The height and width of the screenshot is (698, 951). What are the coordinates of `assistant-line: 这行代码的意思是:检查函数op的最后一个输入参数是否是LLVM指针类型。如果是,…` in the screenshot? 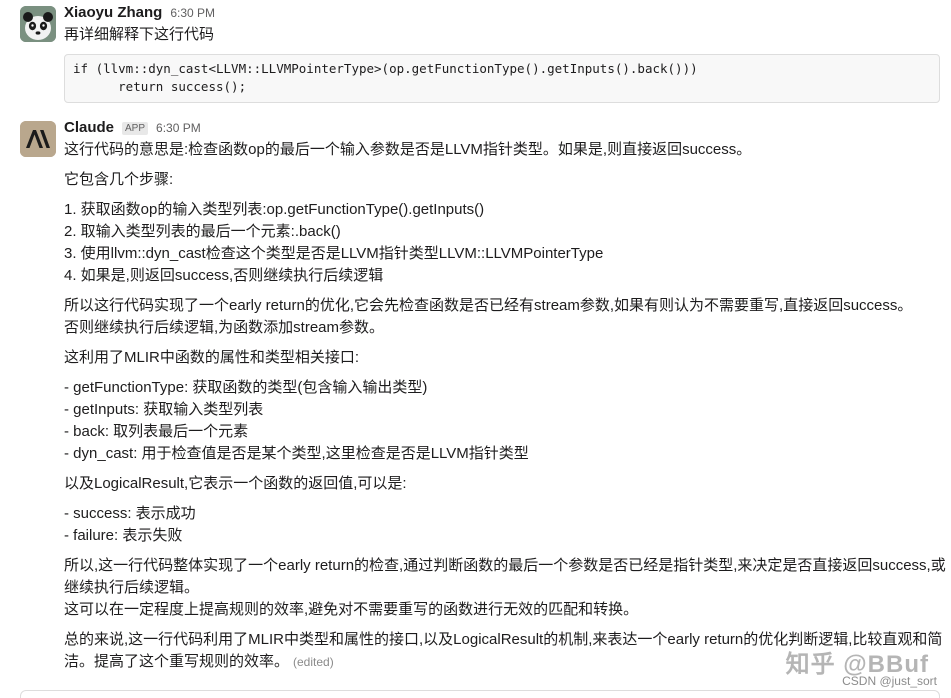 It's located at (408, 149).